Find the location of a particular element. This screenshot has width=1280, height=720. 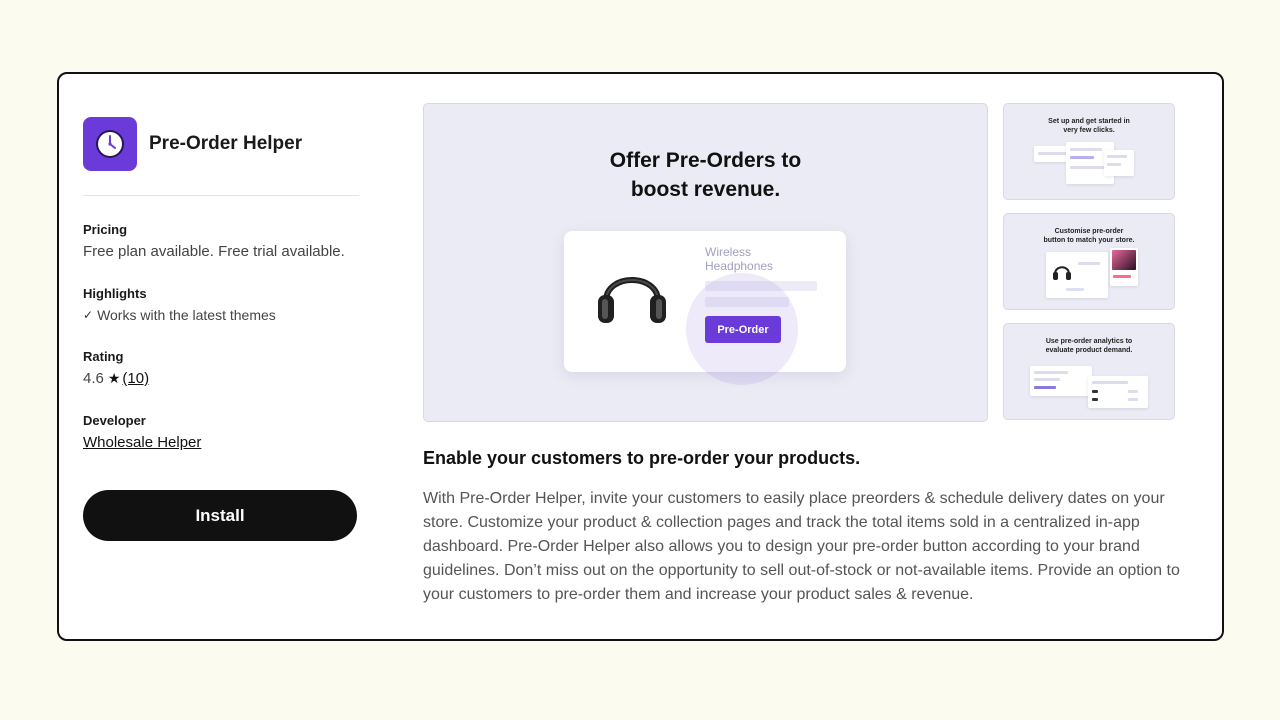

clock-icon is located at coordinates (110, 144).